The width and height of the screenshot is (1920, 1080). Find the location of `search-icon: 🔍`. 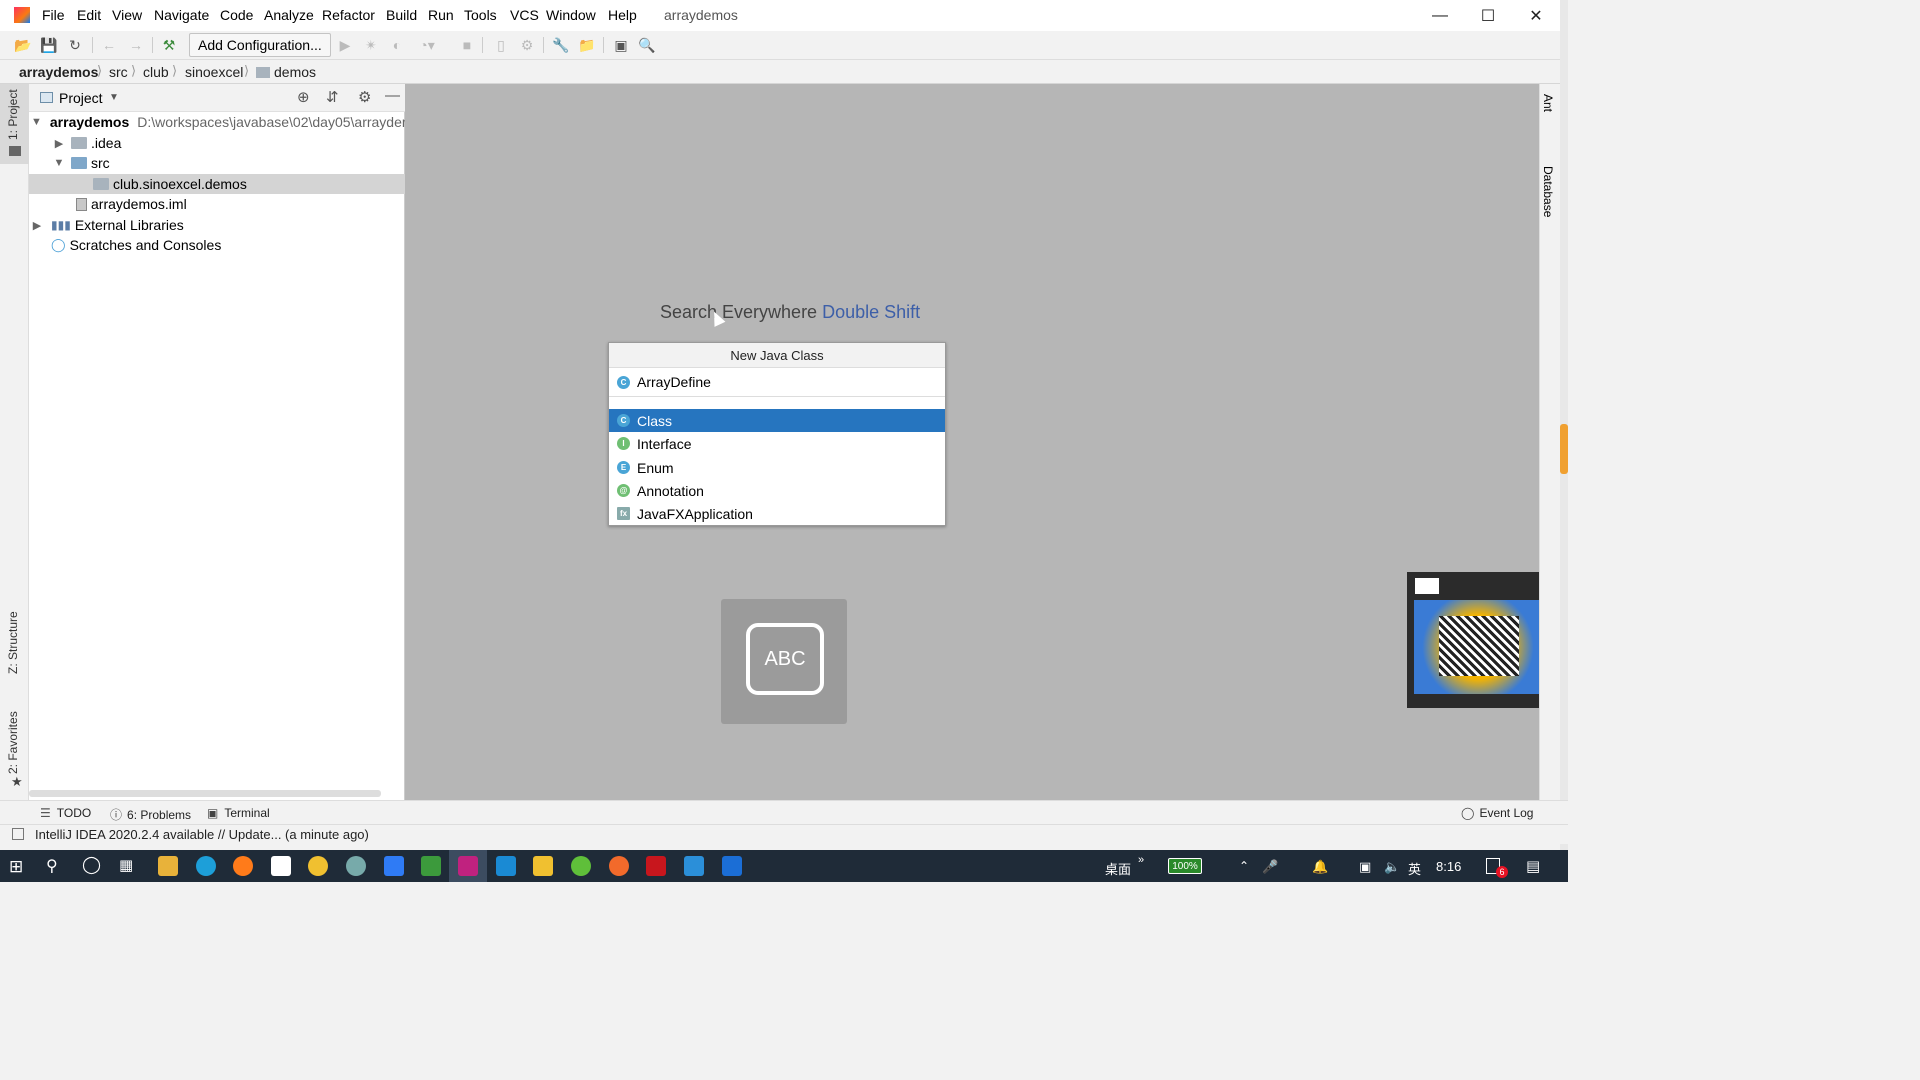

search-icon: 🔍 is located at coordinates (647, 45).